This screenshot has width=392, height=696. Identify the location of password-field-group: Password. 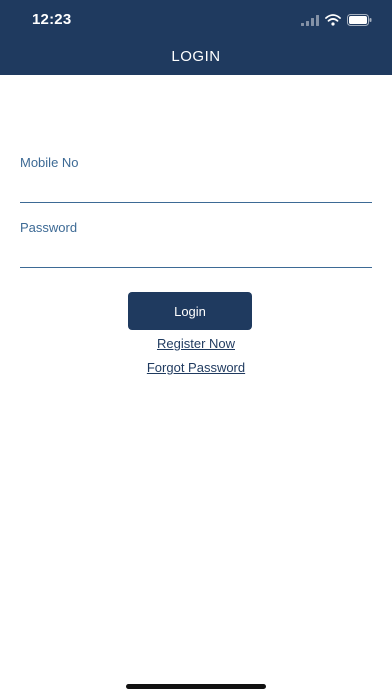
(196, 244).